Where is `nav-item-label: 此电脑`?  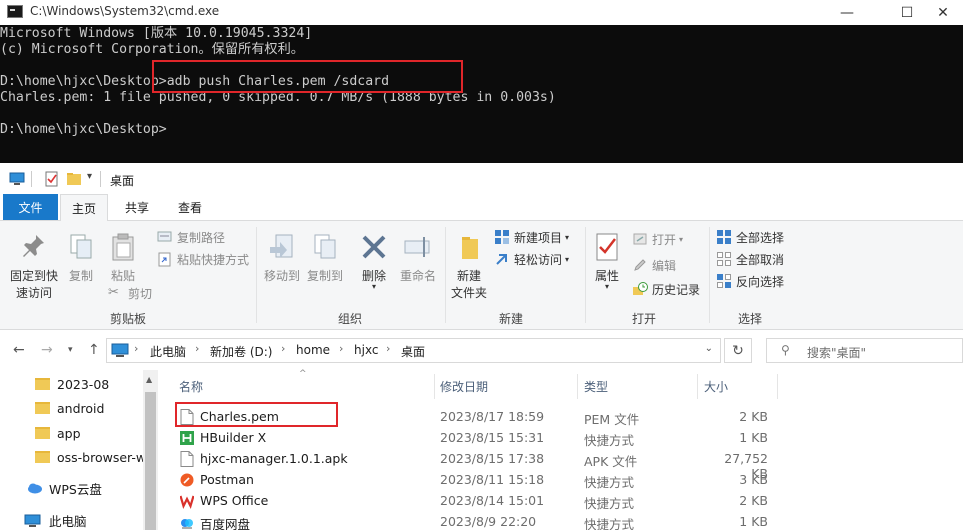
nav-item-label: 此电脑 is located at coordinates (68, 521).